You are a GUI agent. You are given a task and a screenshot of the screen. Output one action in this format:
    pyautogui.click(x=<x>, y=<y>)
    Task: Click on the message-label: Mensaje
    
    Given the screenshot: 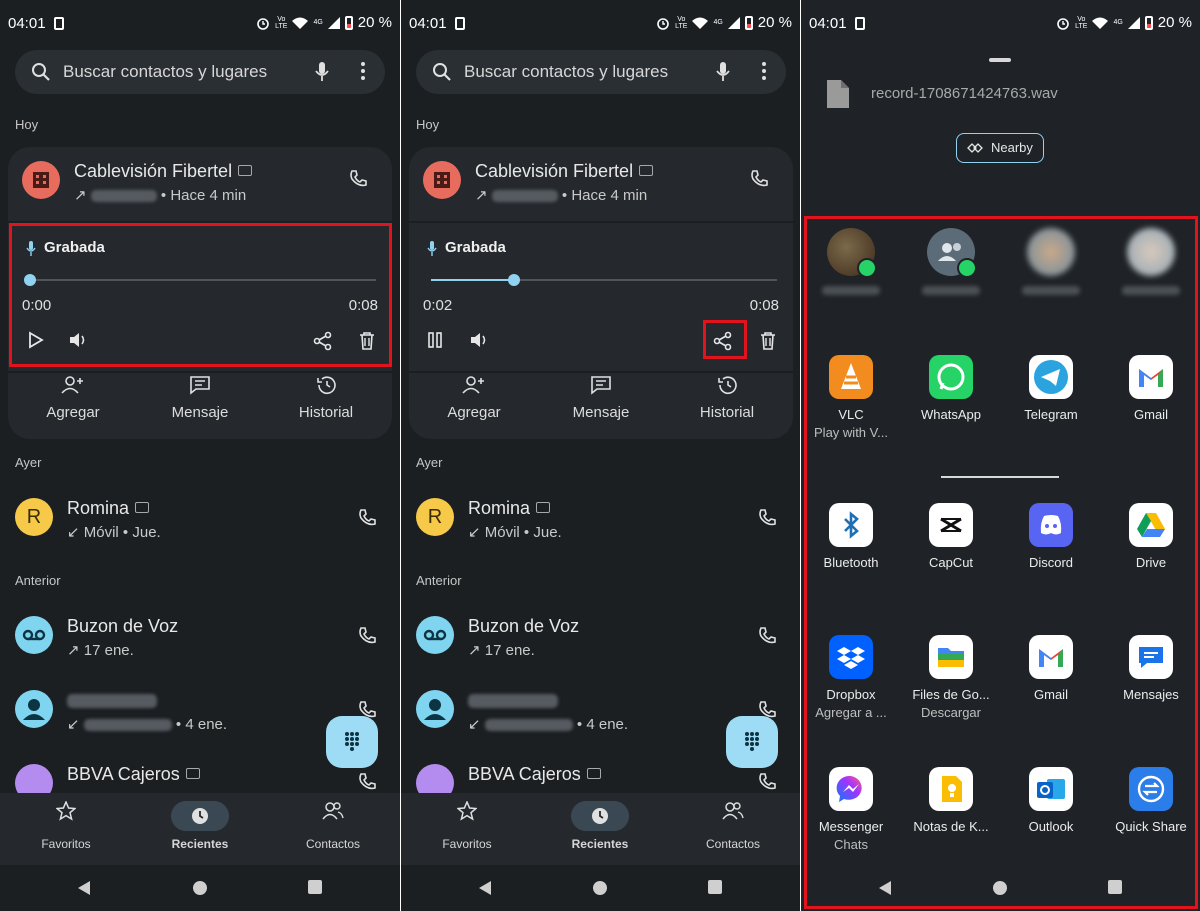 What is the action you would take?
    pyautogui.click(x=200, y=412)
    